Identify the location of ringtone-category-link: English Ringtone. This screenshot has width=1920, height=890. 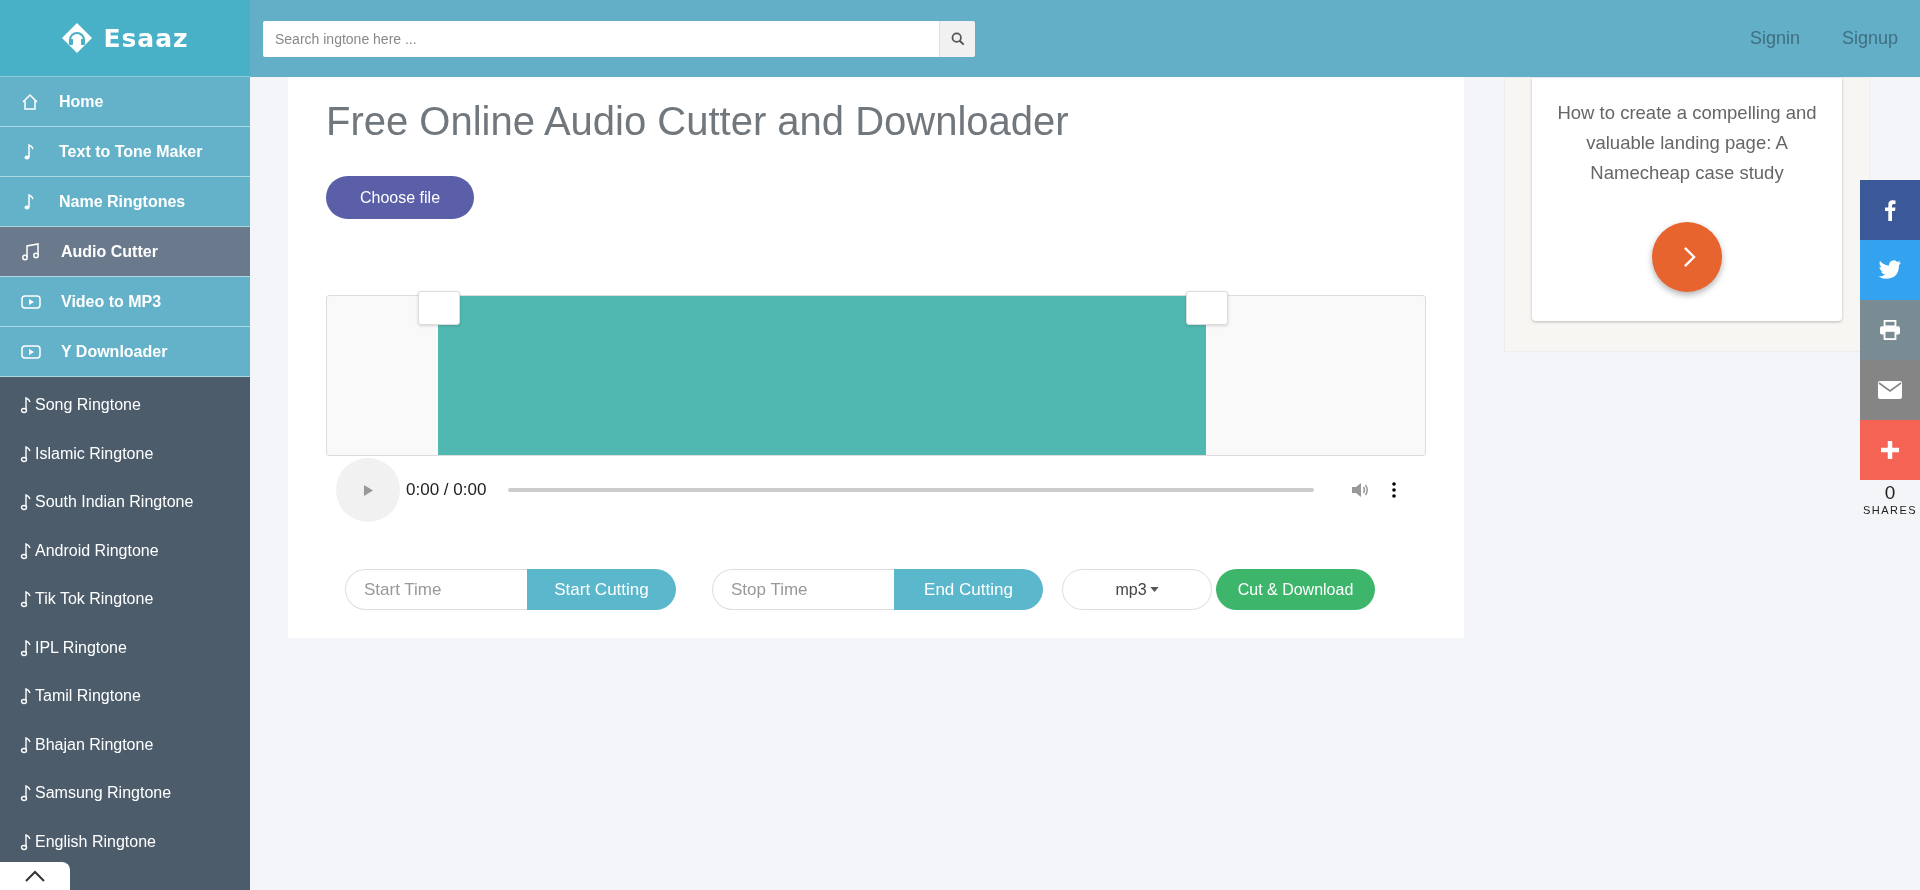
(125, 841).